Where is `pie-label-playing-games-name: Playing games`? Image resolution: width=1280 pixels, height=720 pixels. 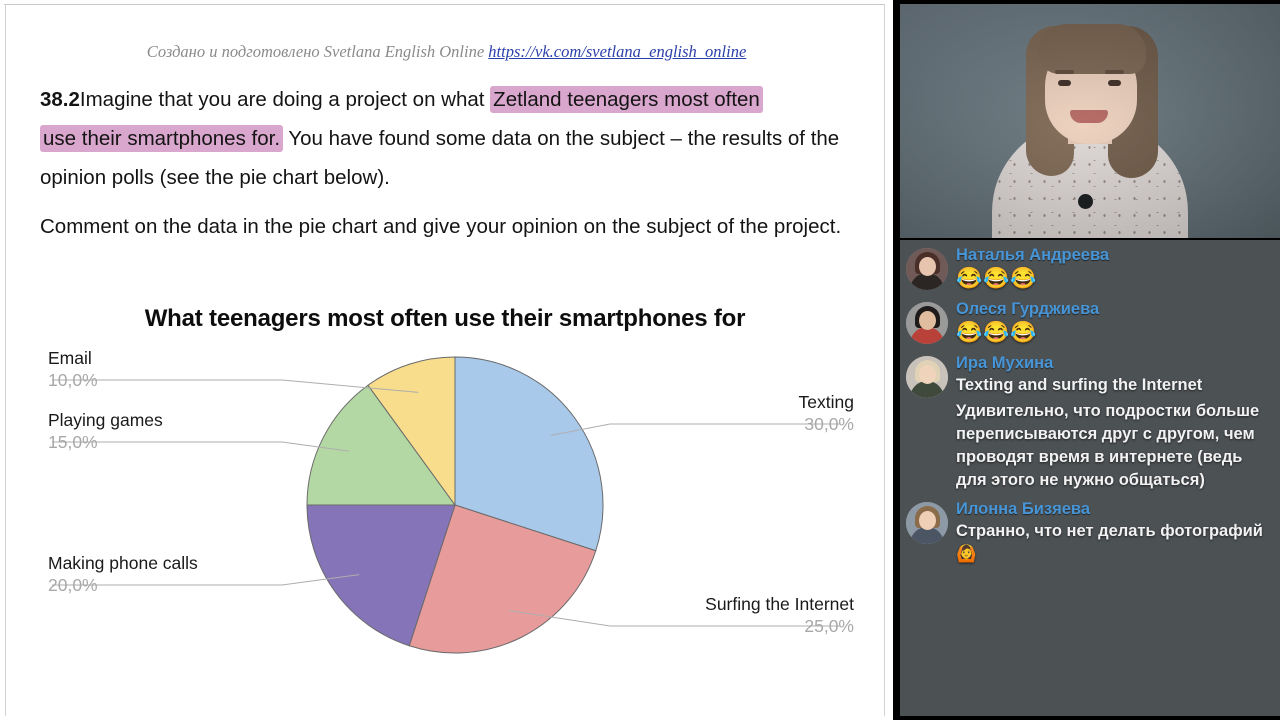
pie-label-playing-games-name: Playing games is located at coordinates (105, 420).